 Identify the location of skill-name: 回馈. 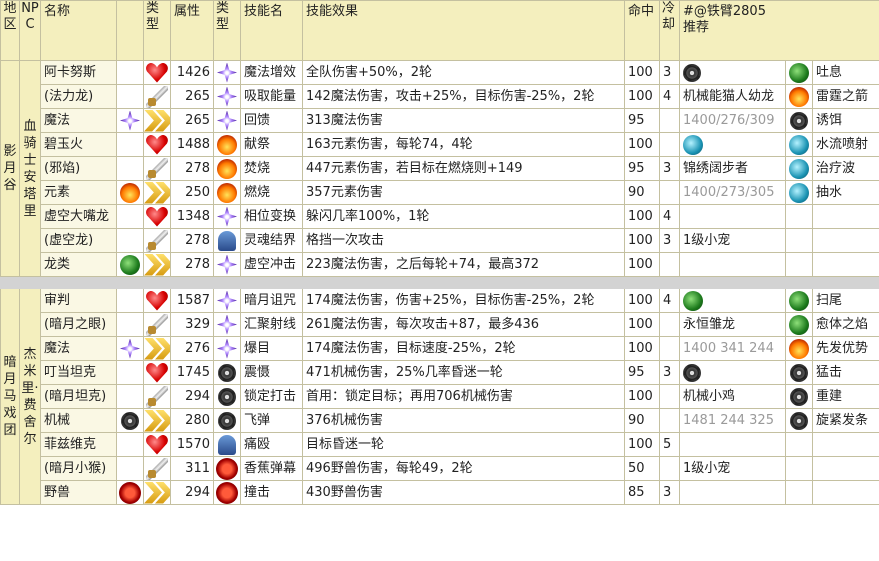
(271, 120).